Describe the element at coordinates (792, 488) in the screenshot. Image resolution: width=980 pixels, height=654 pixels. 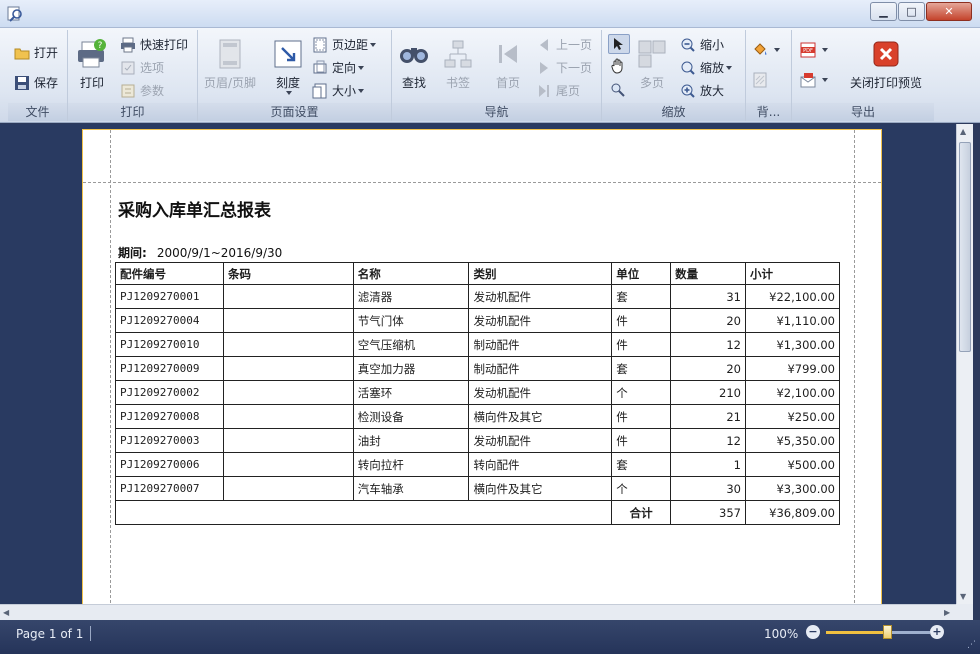
I see `table-cell: ¥3,300.00` at that location.